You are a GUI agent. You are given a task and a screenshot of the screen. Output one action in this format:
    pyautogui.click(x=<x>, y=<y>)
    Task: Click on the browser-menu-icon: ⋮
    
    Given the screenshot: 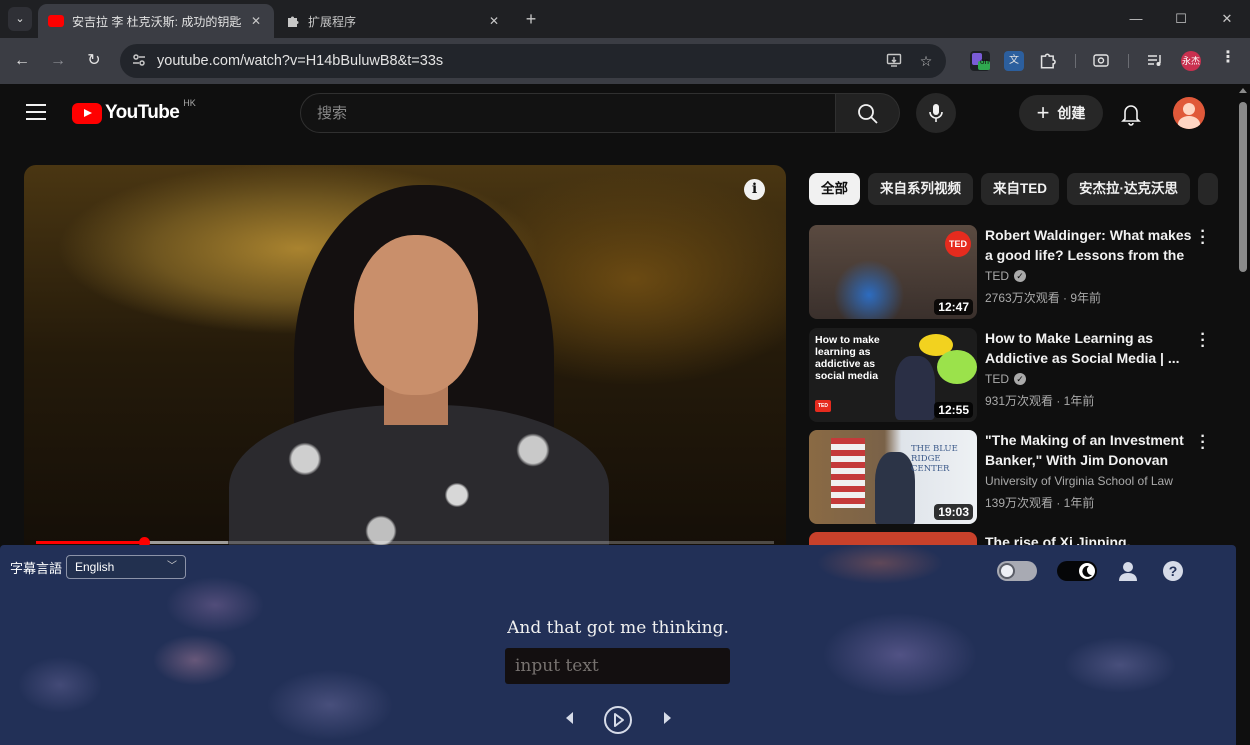 What is the action you would take?
    pyautogui.click(x=1228, y=60)
    